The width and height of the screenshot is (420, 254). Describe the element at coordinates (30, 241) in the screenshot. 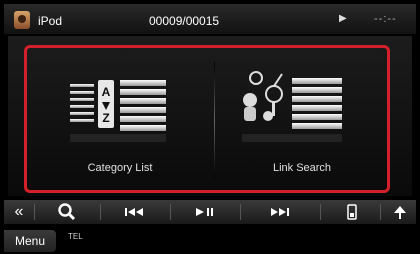

I see `menu-button: Menu` at that location.